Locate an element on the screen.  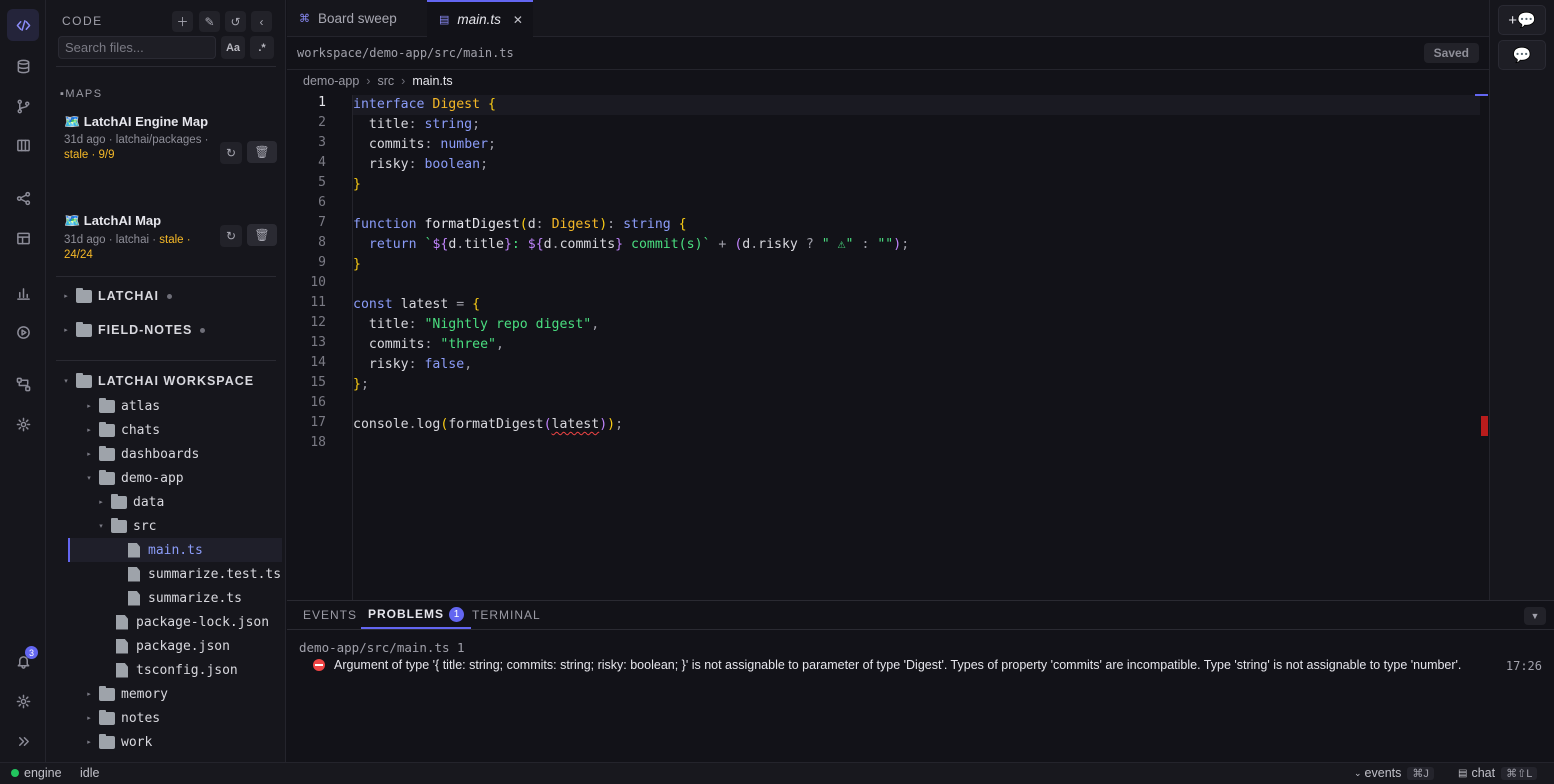
tree-folder: ▾ demo-app is located at coordinates (133, 478).